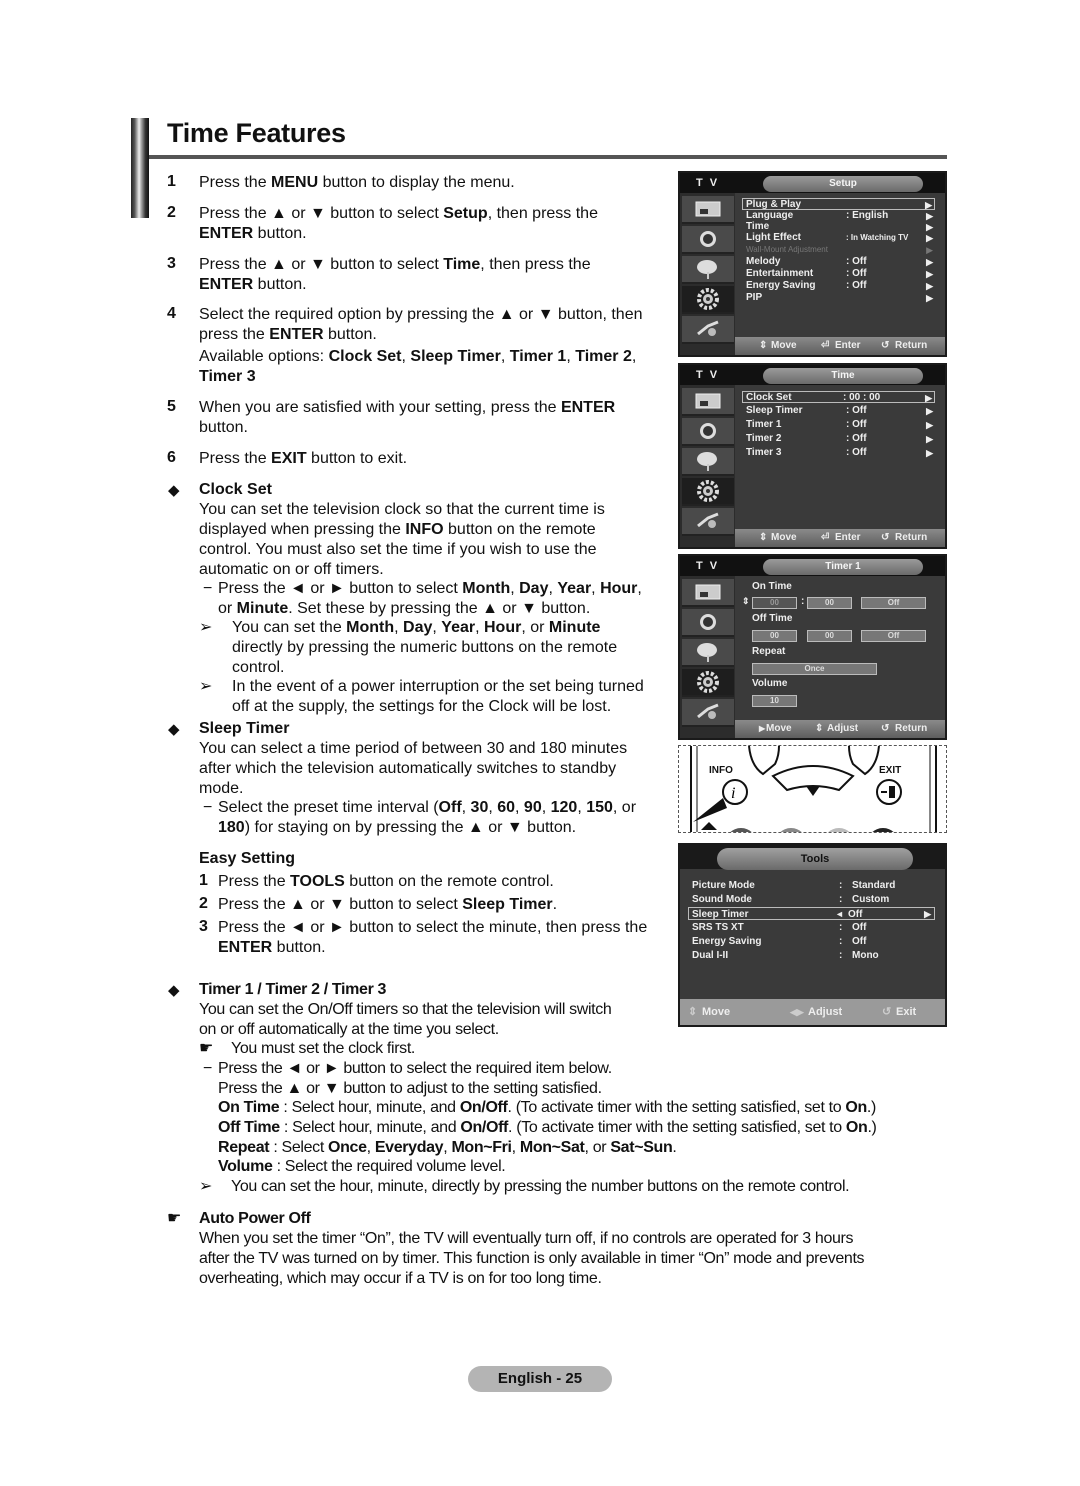  What do you see at coordinates (812, 789) in the screenshot?
I see `remote-control-illustration: i INFO EXIT` at bounding box center [812, 789].